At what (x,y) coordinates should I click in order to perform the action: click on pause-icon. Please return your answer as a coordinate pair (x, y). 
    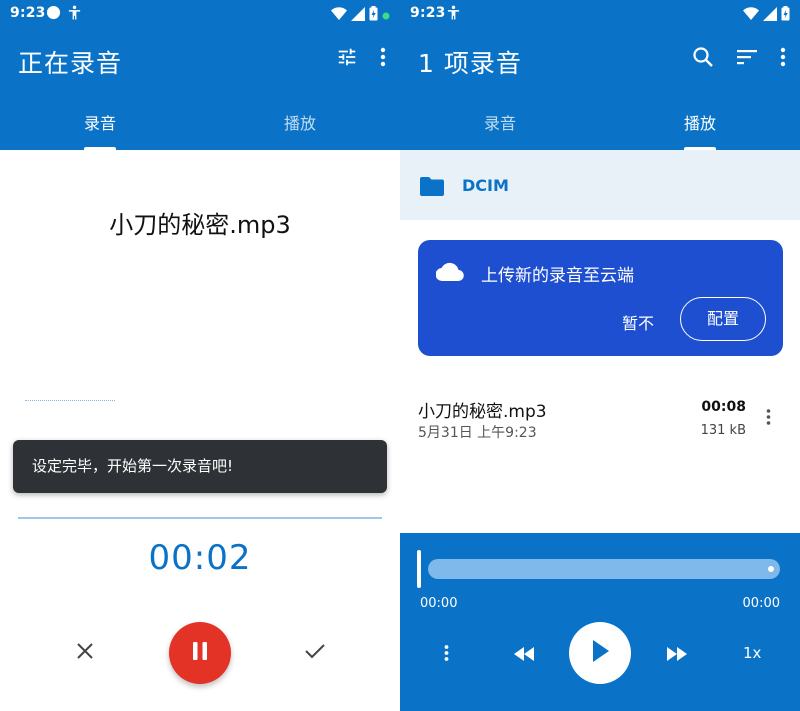
    Looking at the image, I should click on (200, 653).